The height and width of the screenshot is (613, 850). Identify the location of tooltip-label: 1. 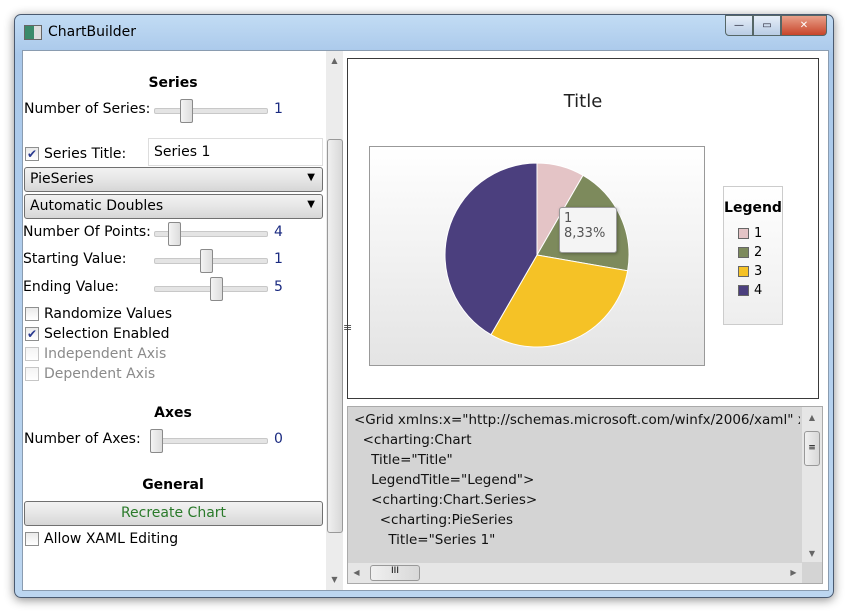
(568, 218).